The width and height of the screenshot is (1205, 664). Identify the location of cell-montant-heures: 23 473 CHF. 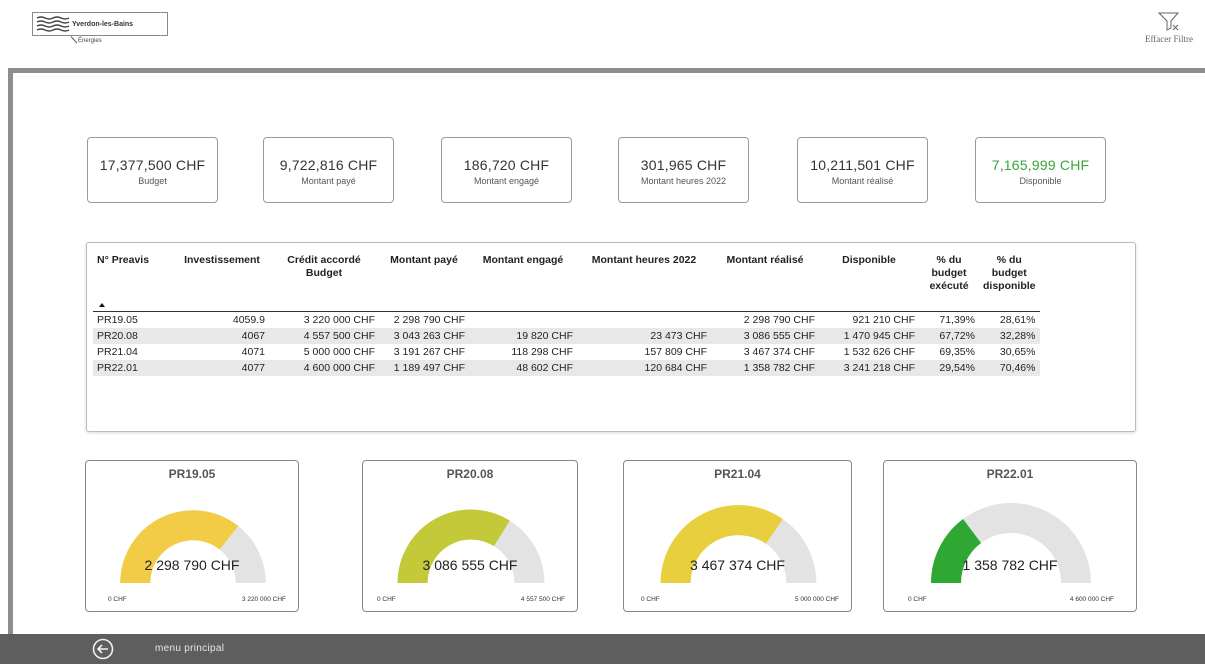
(678, 335).